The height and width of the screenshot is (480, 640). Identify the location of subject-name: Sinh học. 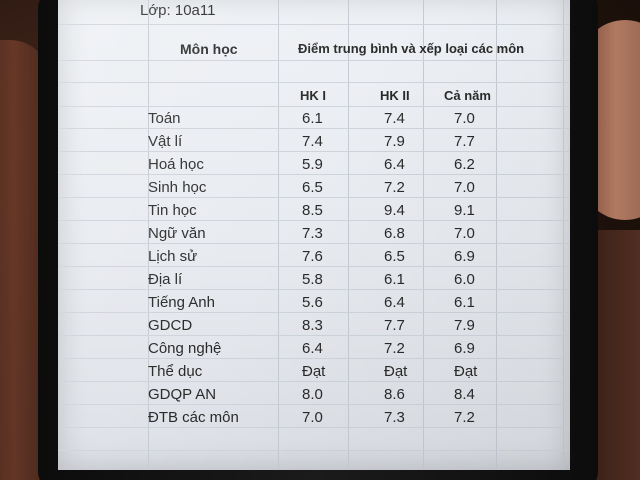
(177, 187).